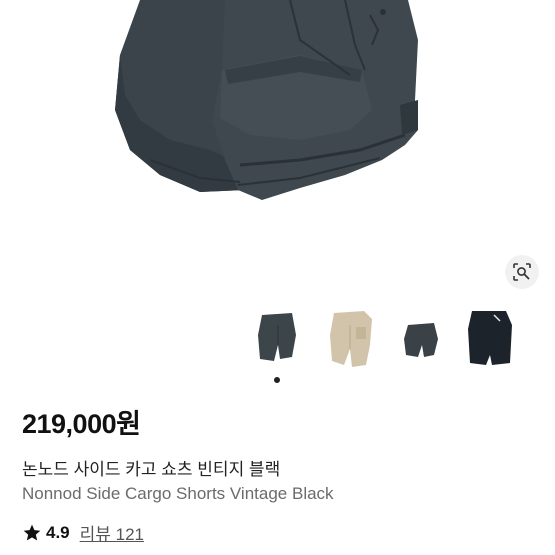 This screenshot has width=555, height=555. What do you see at coordinates (151, 469) in the screenshot?
I see `product-title-korean: 논노드 사이드 카고 쇼츠 빈티지 블랙` at bounding box center [151, 469].